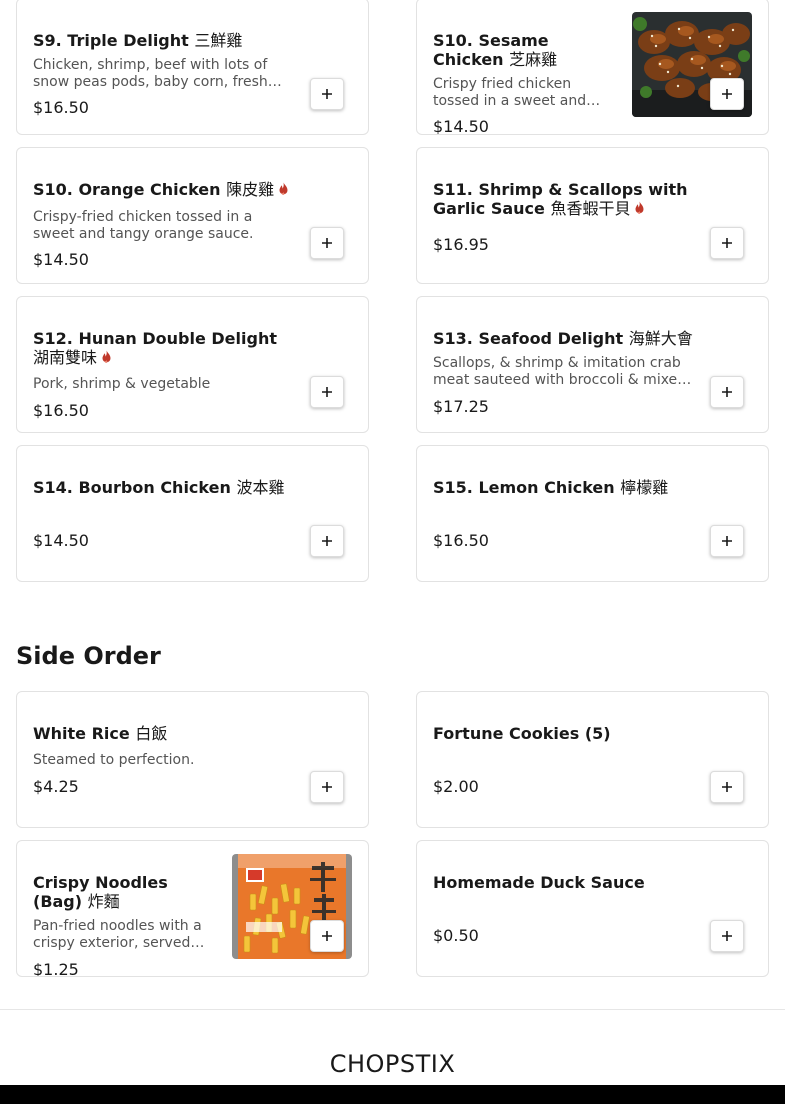  What do you see at coordinates (260, 487) in the screenshot?
I see `item-chinese-name: 波本雞` at bounding box center [260, 487].